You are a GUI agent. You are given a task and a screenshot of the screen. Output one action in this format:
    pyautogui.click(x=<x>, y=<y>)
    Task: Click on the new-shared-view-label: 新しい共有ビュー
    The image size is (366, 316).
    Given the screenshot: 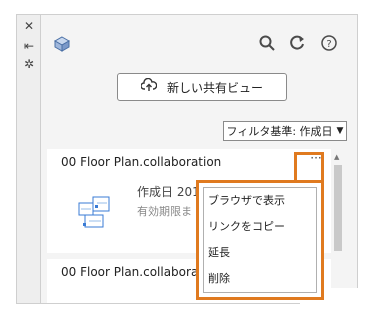 What is the action you would take?
    pyautogui.click(x=214, y=87)
    